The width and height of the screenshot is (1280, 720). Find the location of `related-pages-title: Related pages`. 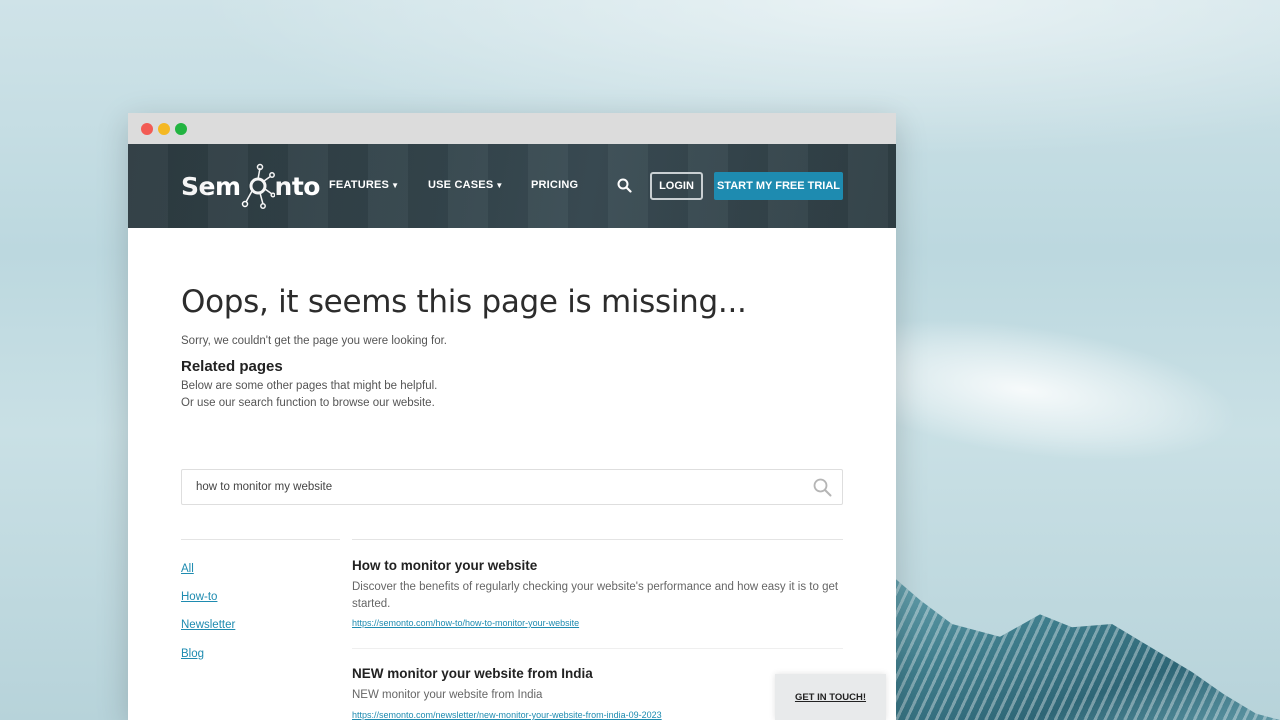

related-pages-title: Related pages is located at coordinates (232, 366).